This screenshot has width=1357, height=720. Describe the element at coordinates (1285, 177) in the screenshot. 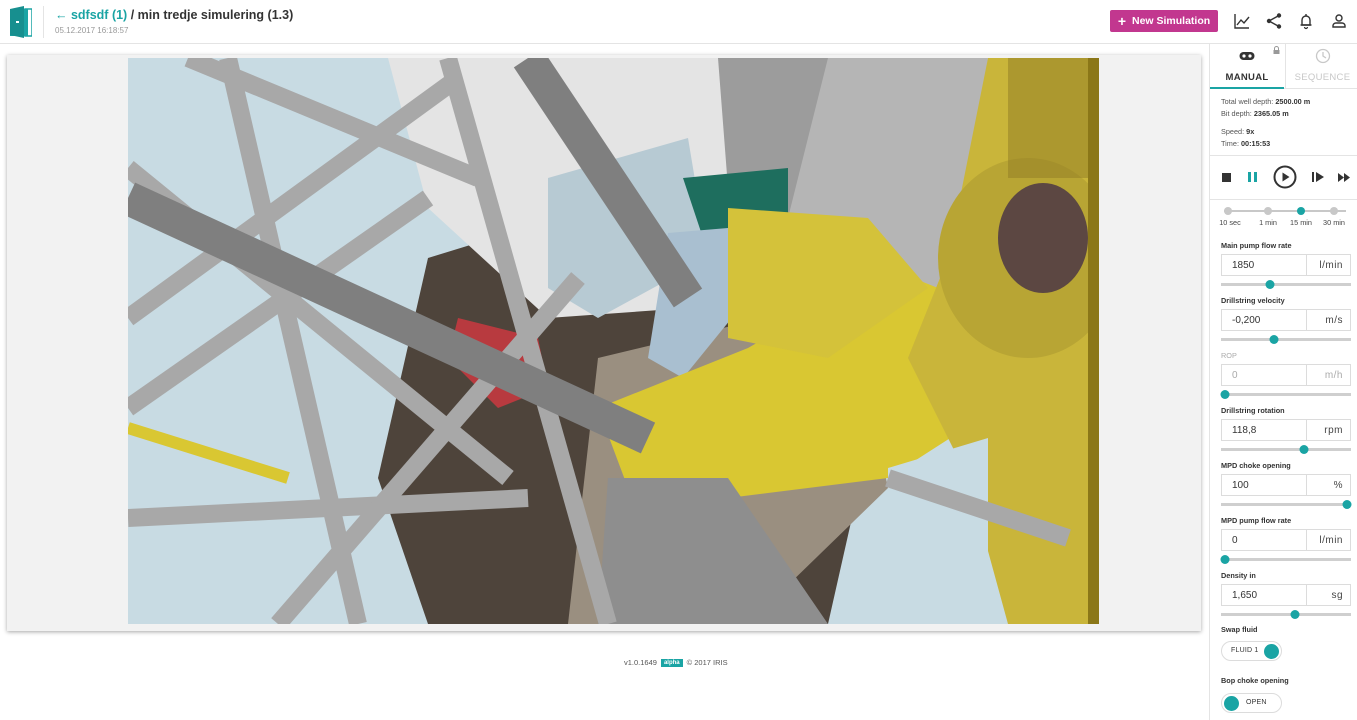

I see `play-button` at that location.